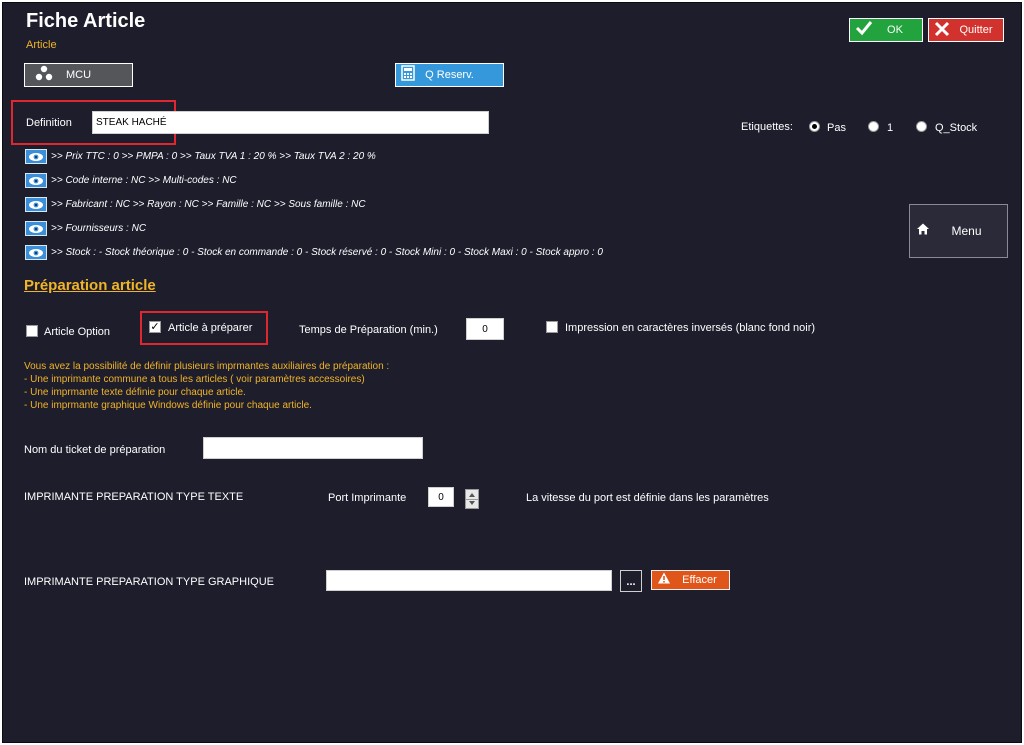 Image resolution: width=1024 pixels, height=745 pixels. What do you see at coordinates (895, 30) in the screenshot?
I see `ok-label: OK` at bounding box center [895, 30].